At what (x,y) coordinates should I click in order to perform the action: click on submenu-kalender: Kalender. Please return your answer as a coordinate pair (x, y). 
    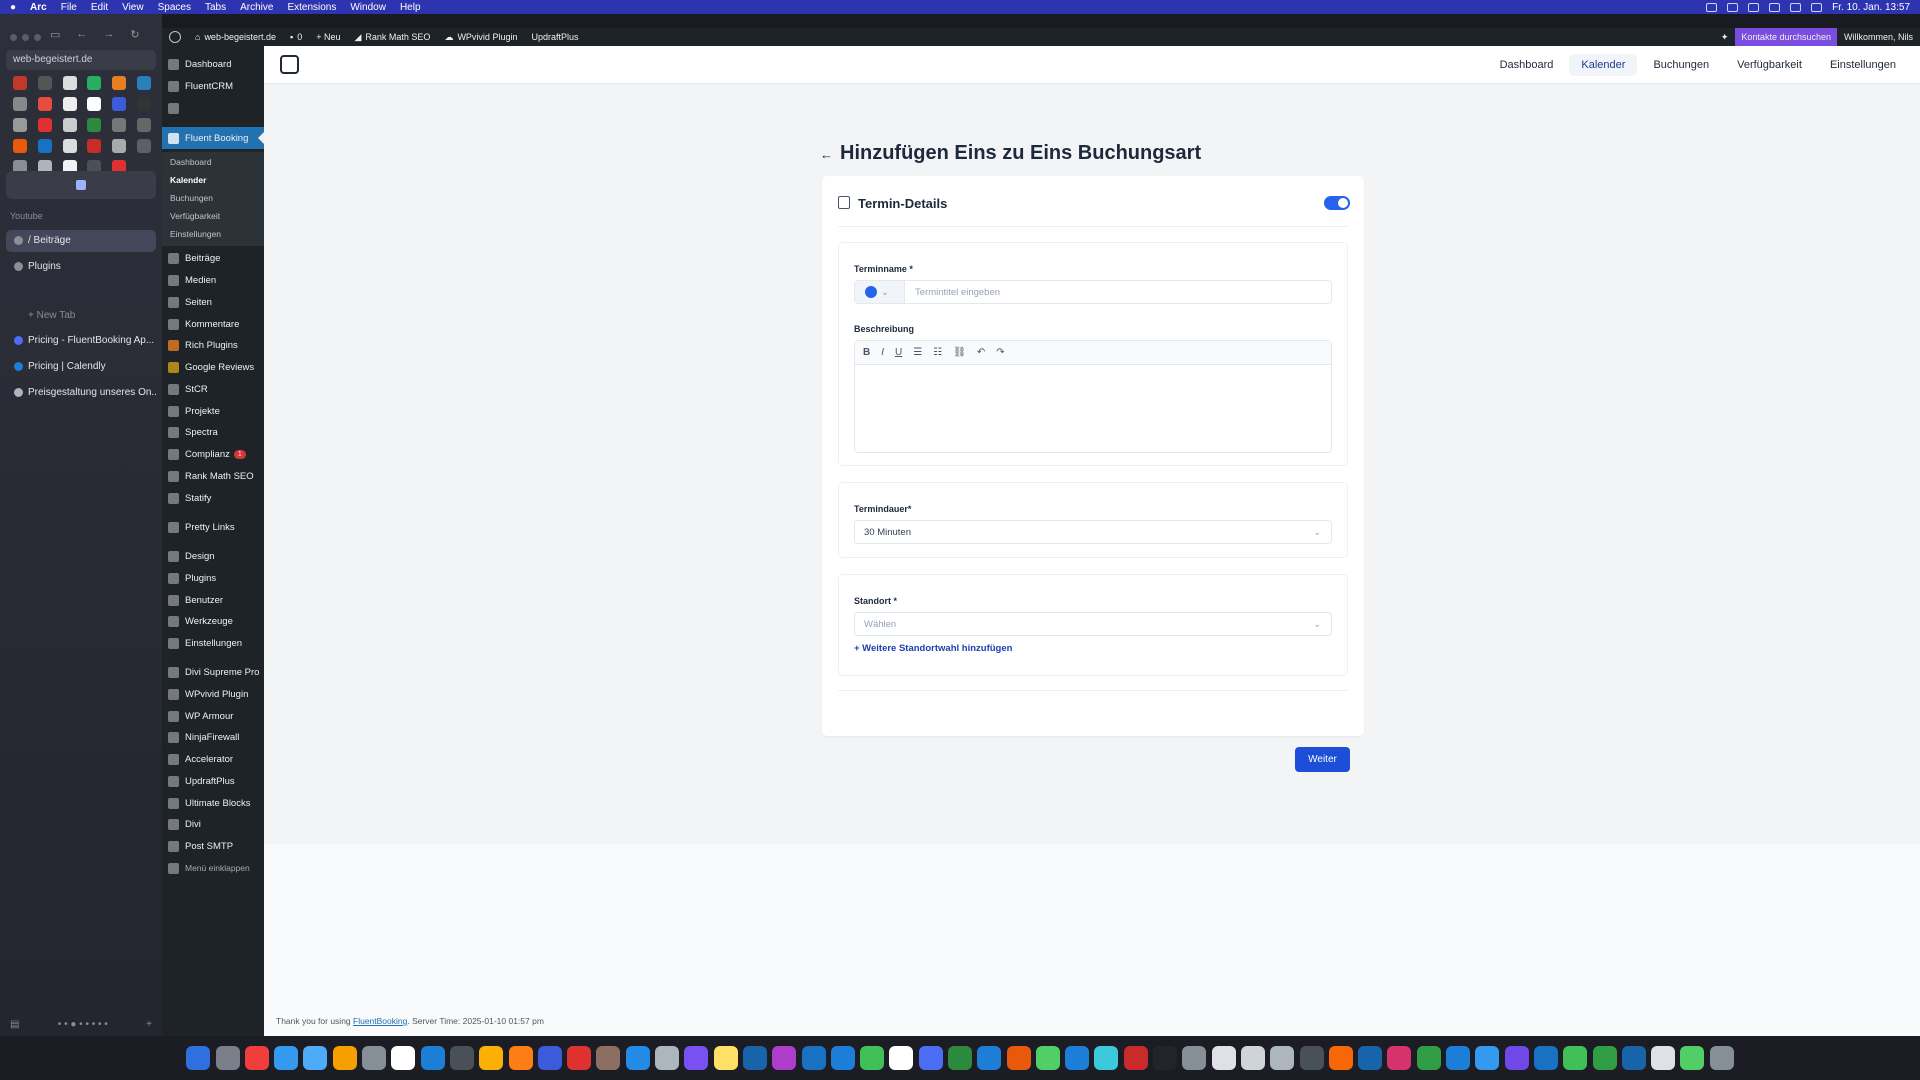
    Looking at the image, I should click on (188, 180).